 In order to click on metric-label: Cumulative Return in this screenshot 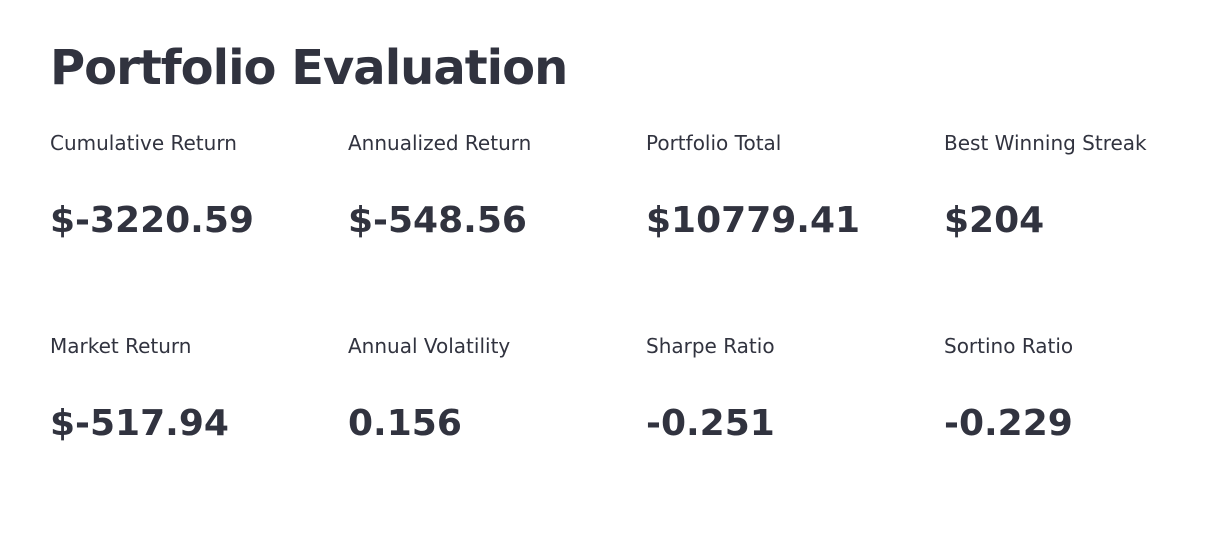, I will do `click(143, 143)`.